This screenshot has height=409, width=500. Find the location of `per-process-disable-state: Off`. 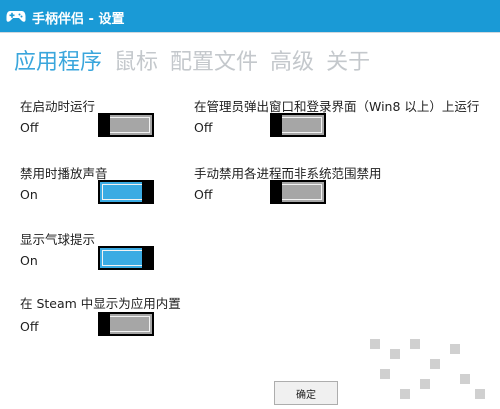

per-process-disable-state: Off is located at coordinates (203, 194).